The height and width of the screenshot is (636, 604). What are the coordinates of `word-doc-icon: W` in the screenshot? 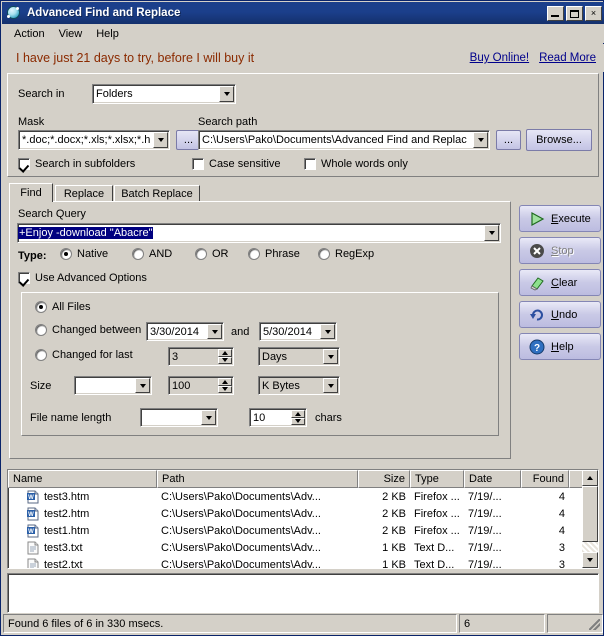 It's located at (33, 497).